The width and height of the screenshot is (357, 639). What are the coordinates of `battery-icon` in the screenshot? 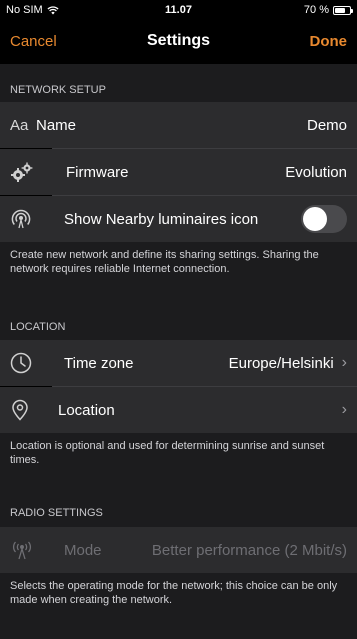 It's located at (343, 10).